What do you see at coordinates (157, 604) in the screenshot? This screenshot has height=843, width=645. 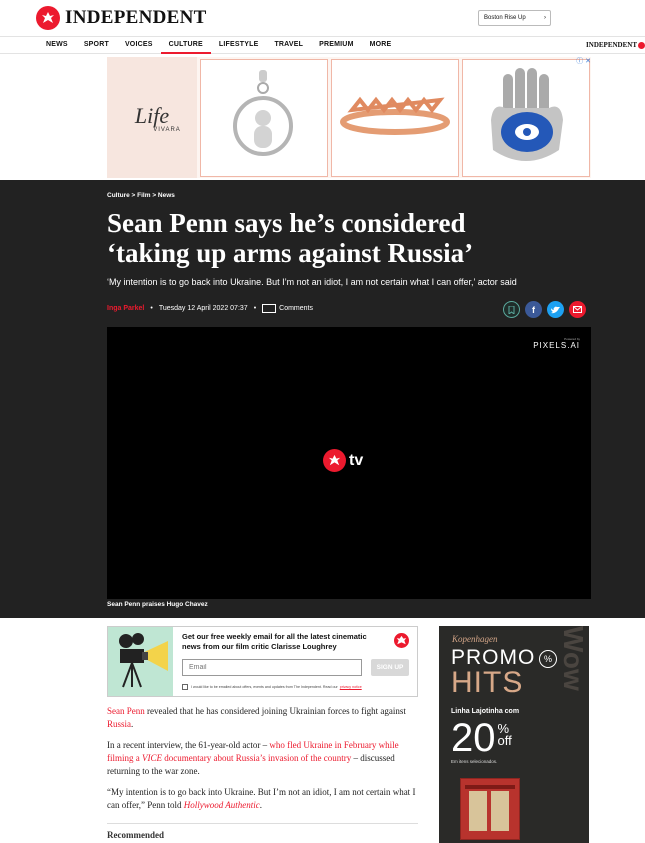 I see `video-caption: Sean Penn praises Hugo Chavez` at bounding box center [157, 604].